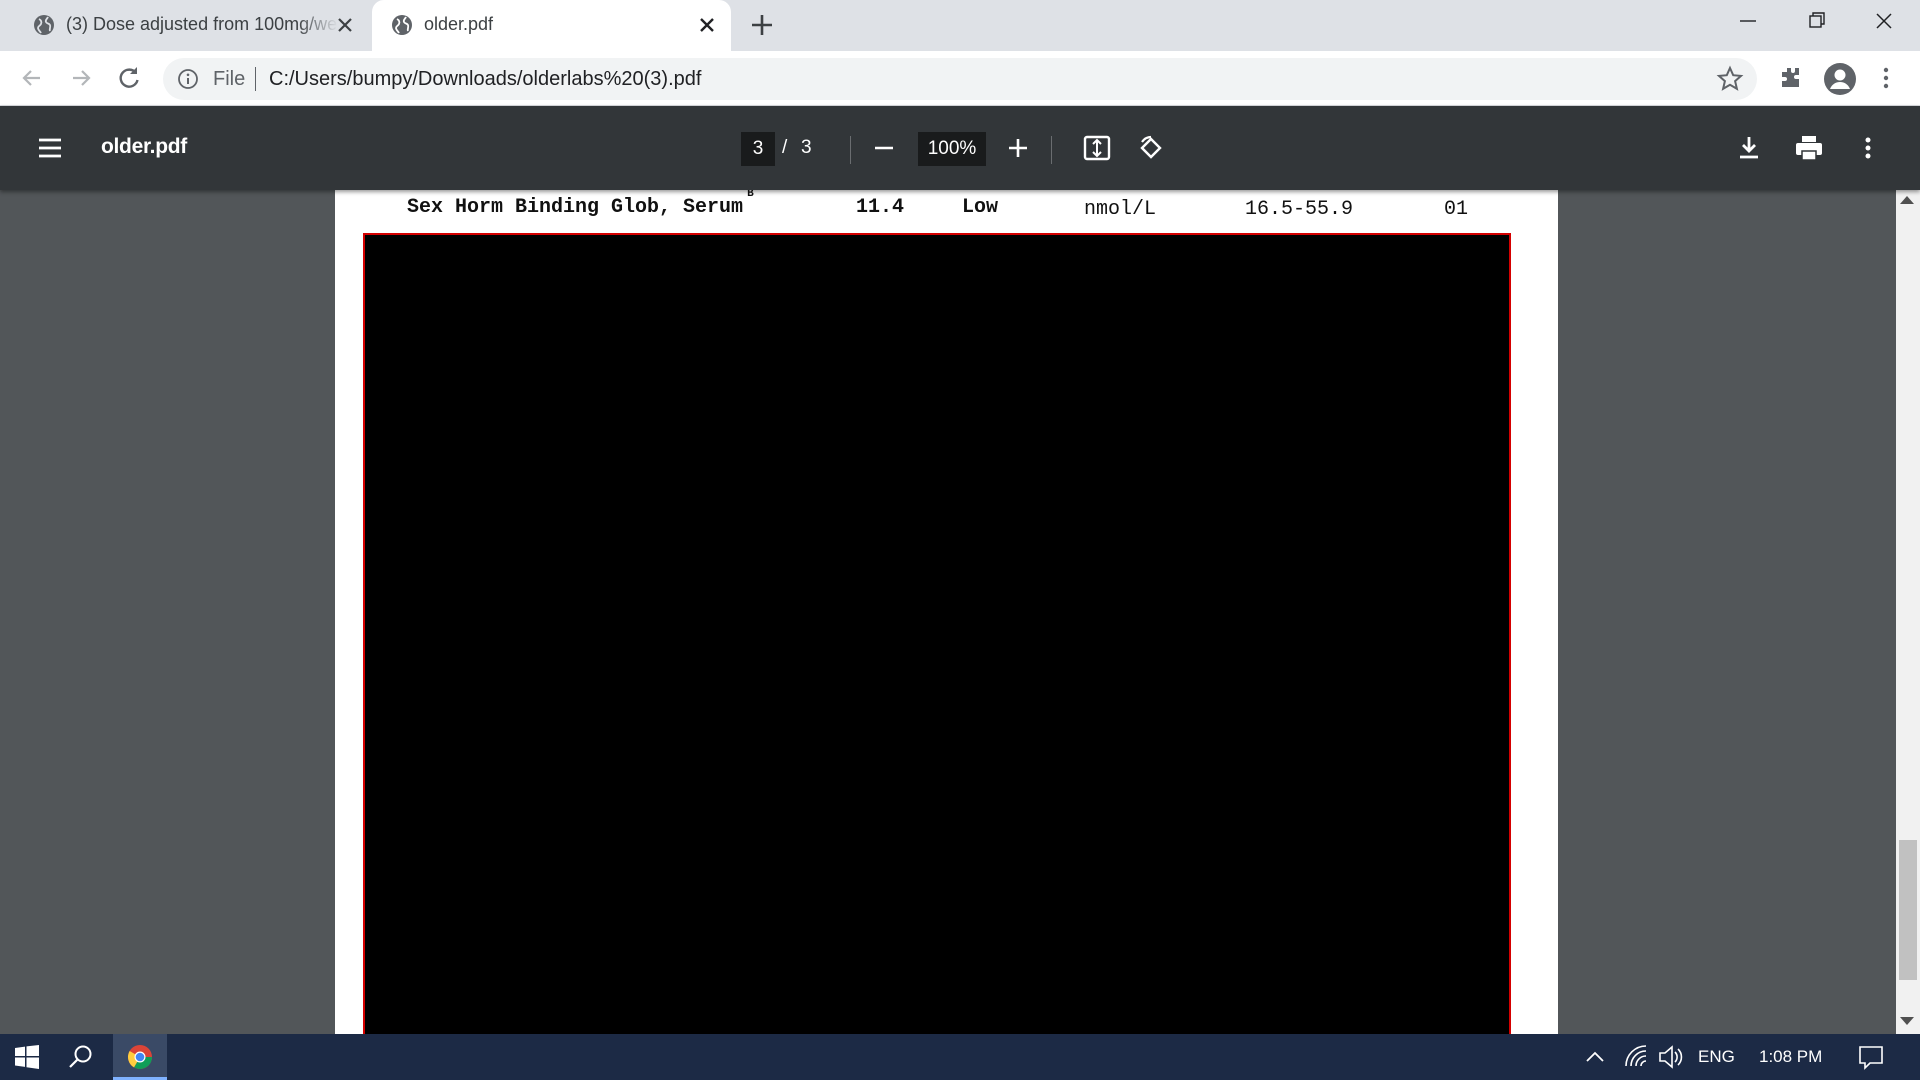 This screenshot has height=1080, width=1920. Describe the element at coordinates (1299, 209) in the screenshot. I see `reference-interval: 16.5-55.9` at that location.